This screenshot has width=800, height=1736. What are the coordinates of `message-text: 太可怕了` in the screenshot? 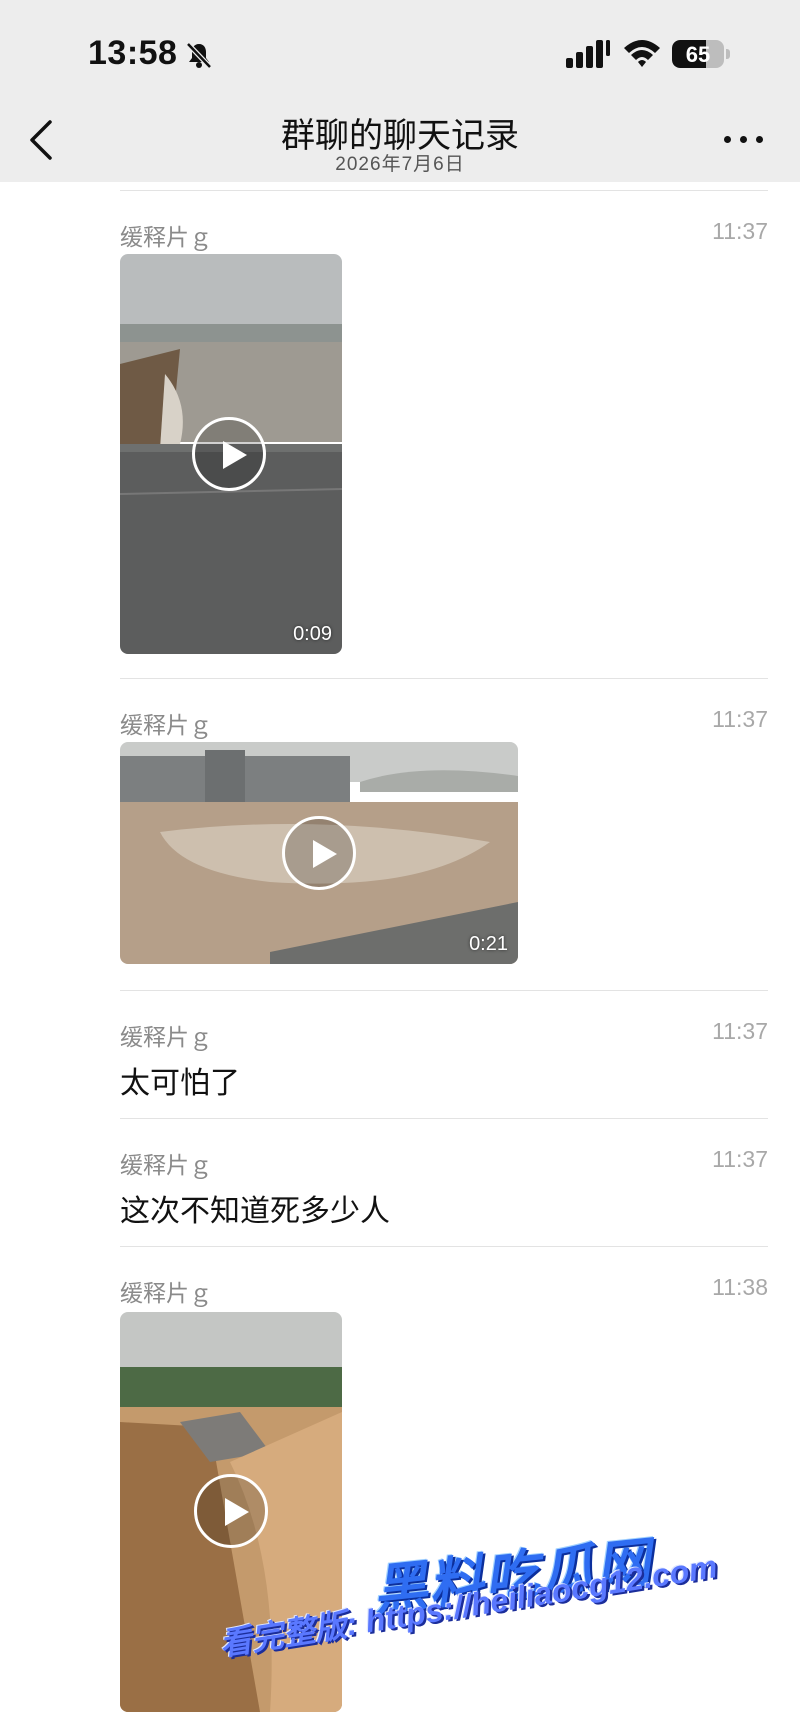 It's located at (180, 1083).